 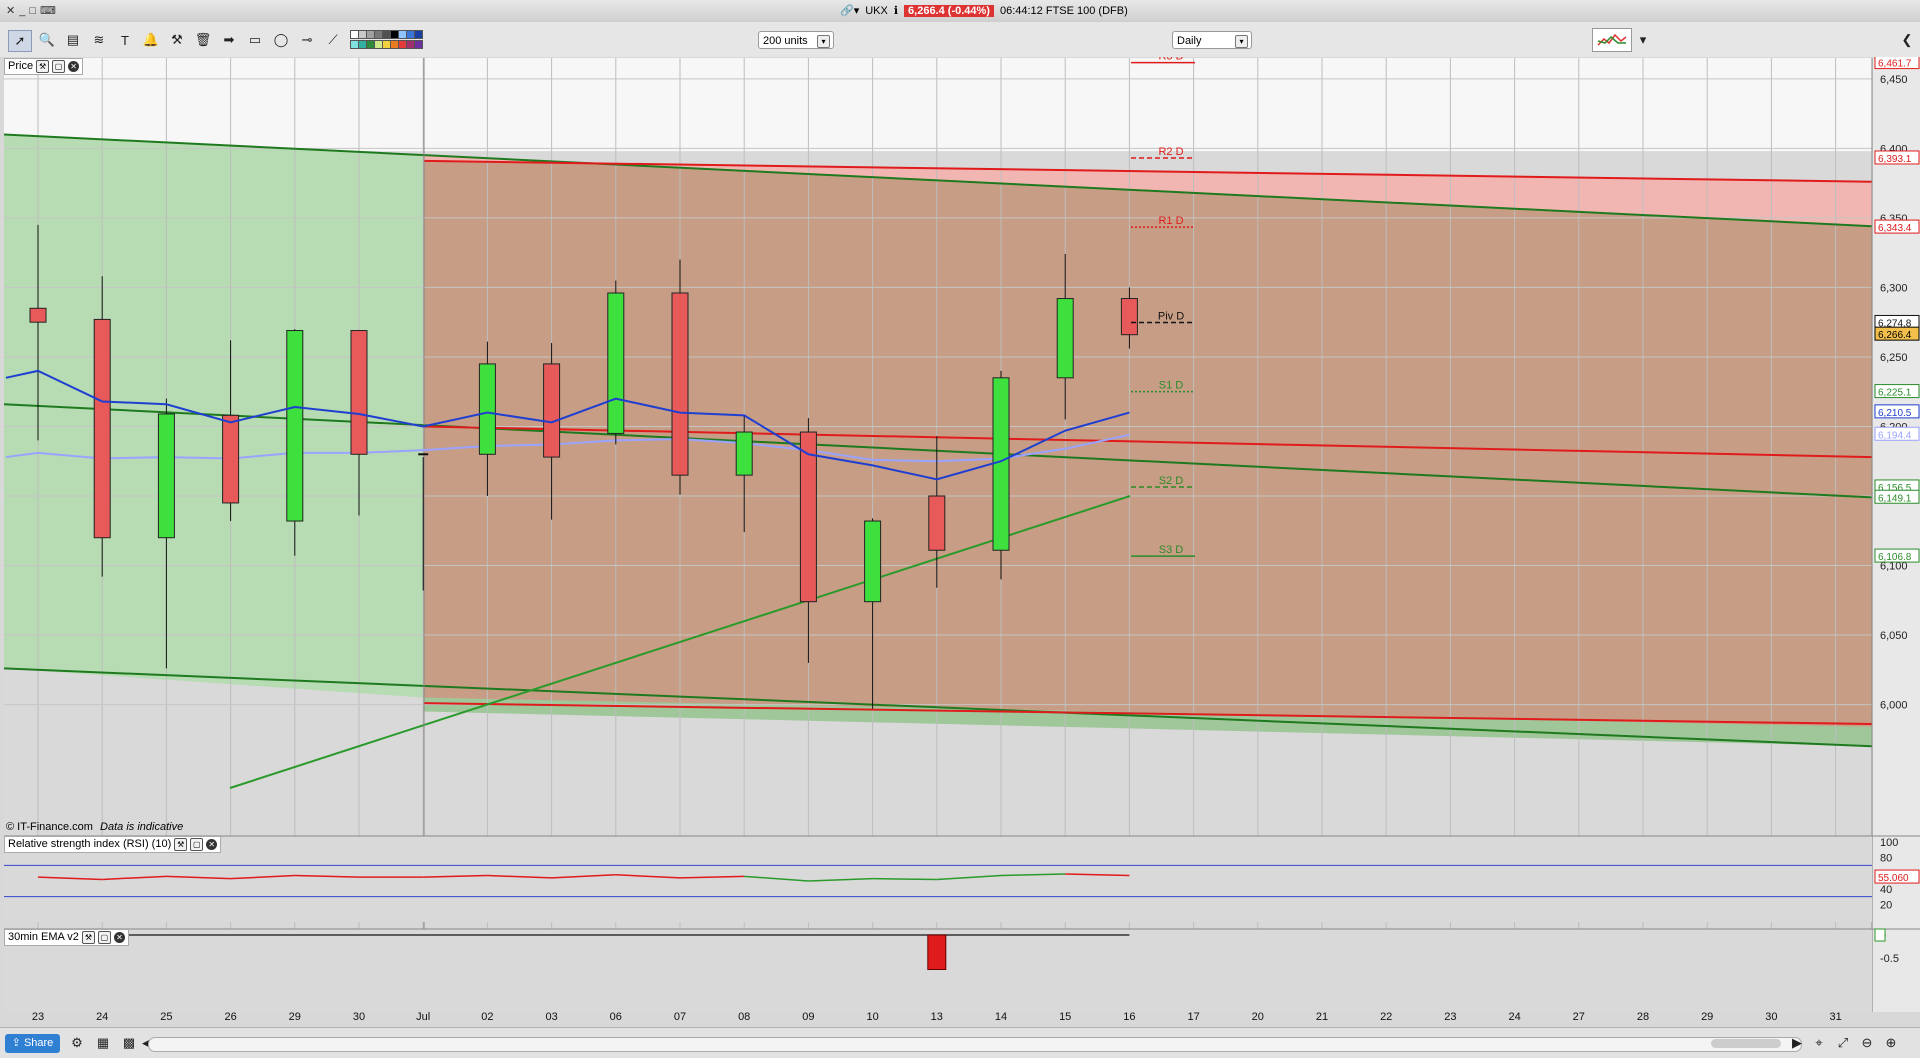 I want to click on keyboard-icon: ⌨, so click(x=48, y=10).